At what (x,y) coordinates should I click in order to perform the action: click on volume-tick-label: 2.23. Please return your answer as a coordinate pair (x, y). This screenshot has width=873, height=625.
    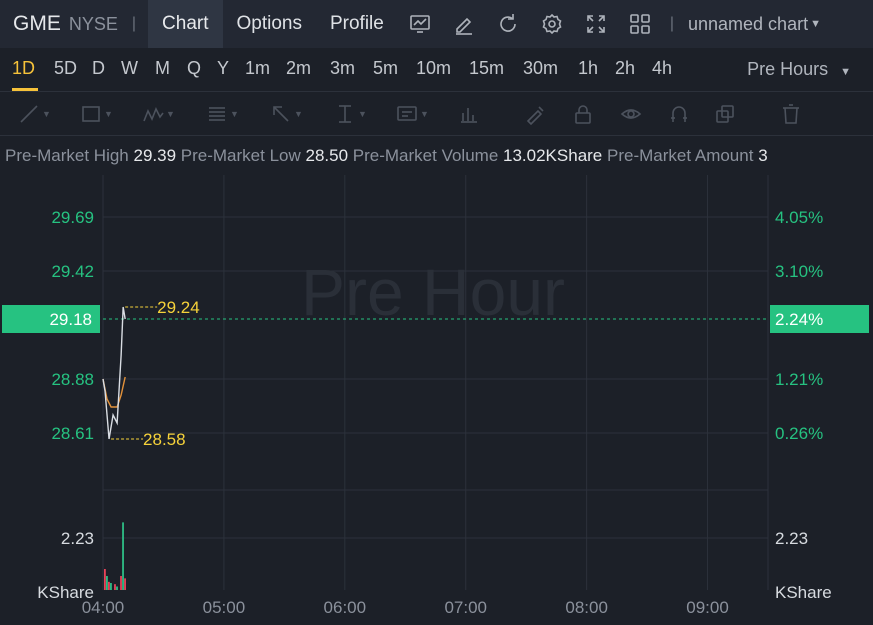
    Looking at the image, I should click on (77, 538).